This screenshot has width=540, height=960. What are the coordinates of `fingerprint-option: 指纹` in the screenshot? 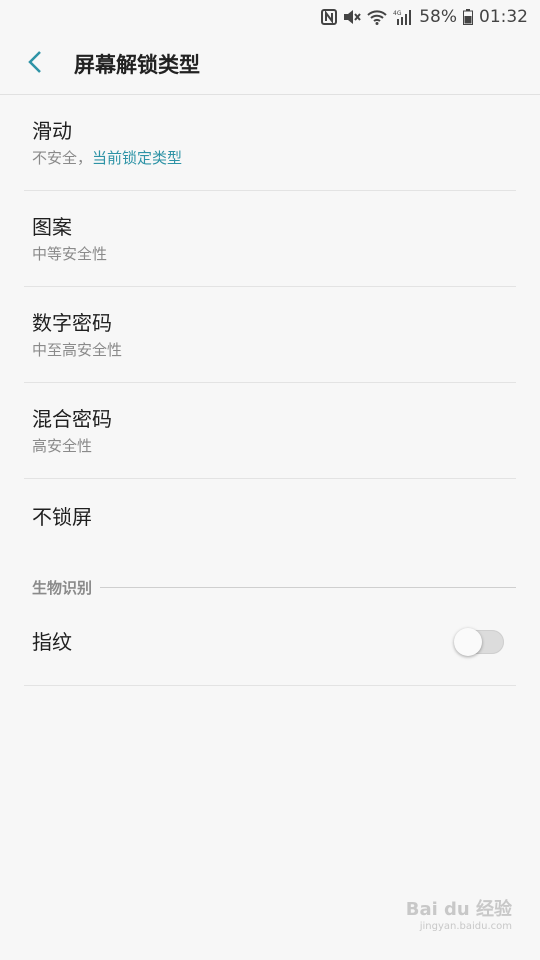 It's located at (270, 642).